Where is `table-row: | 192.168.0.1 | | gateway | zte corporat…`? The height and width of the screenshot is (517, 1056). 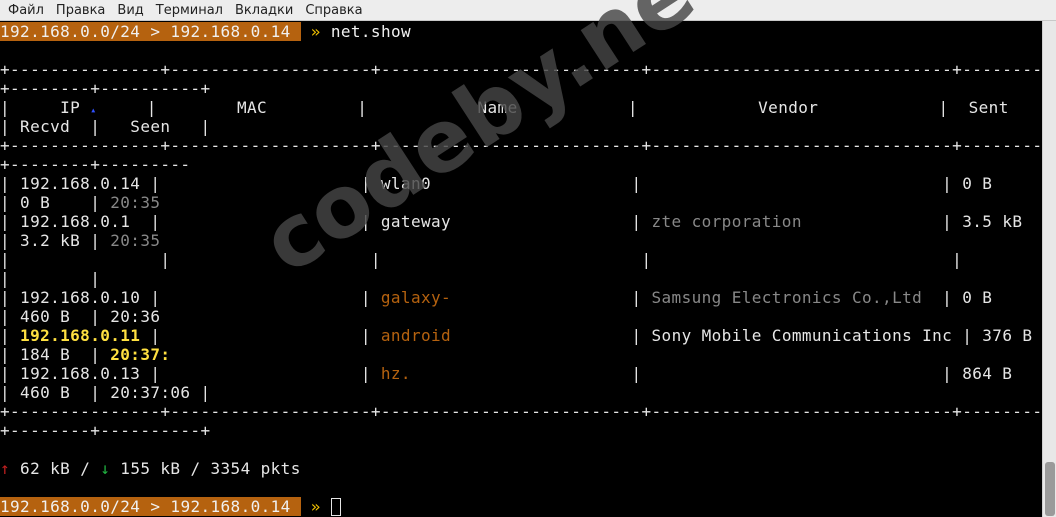 table-row: | 192.168.0.1 | | gateway | zte corporat… is located at coordinates (511, 221).